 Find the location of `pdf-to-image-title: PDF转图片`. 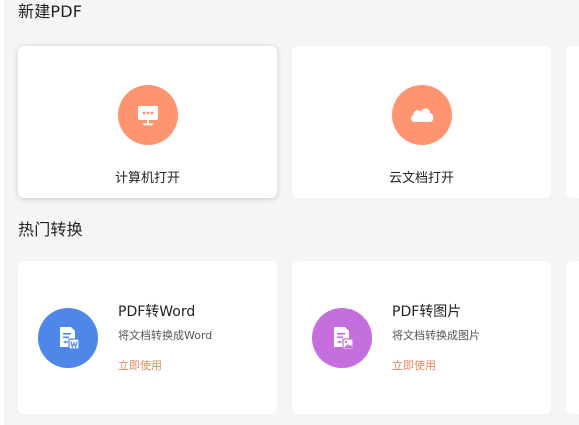

pdf-to-image-title: PDF转图片 is located at coordinates (427, 312).